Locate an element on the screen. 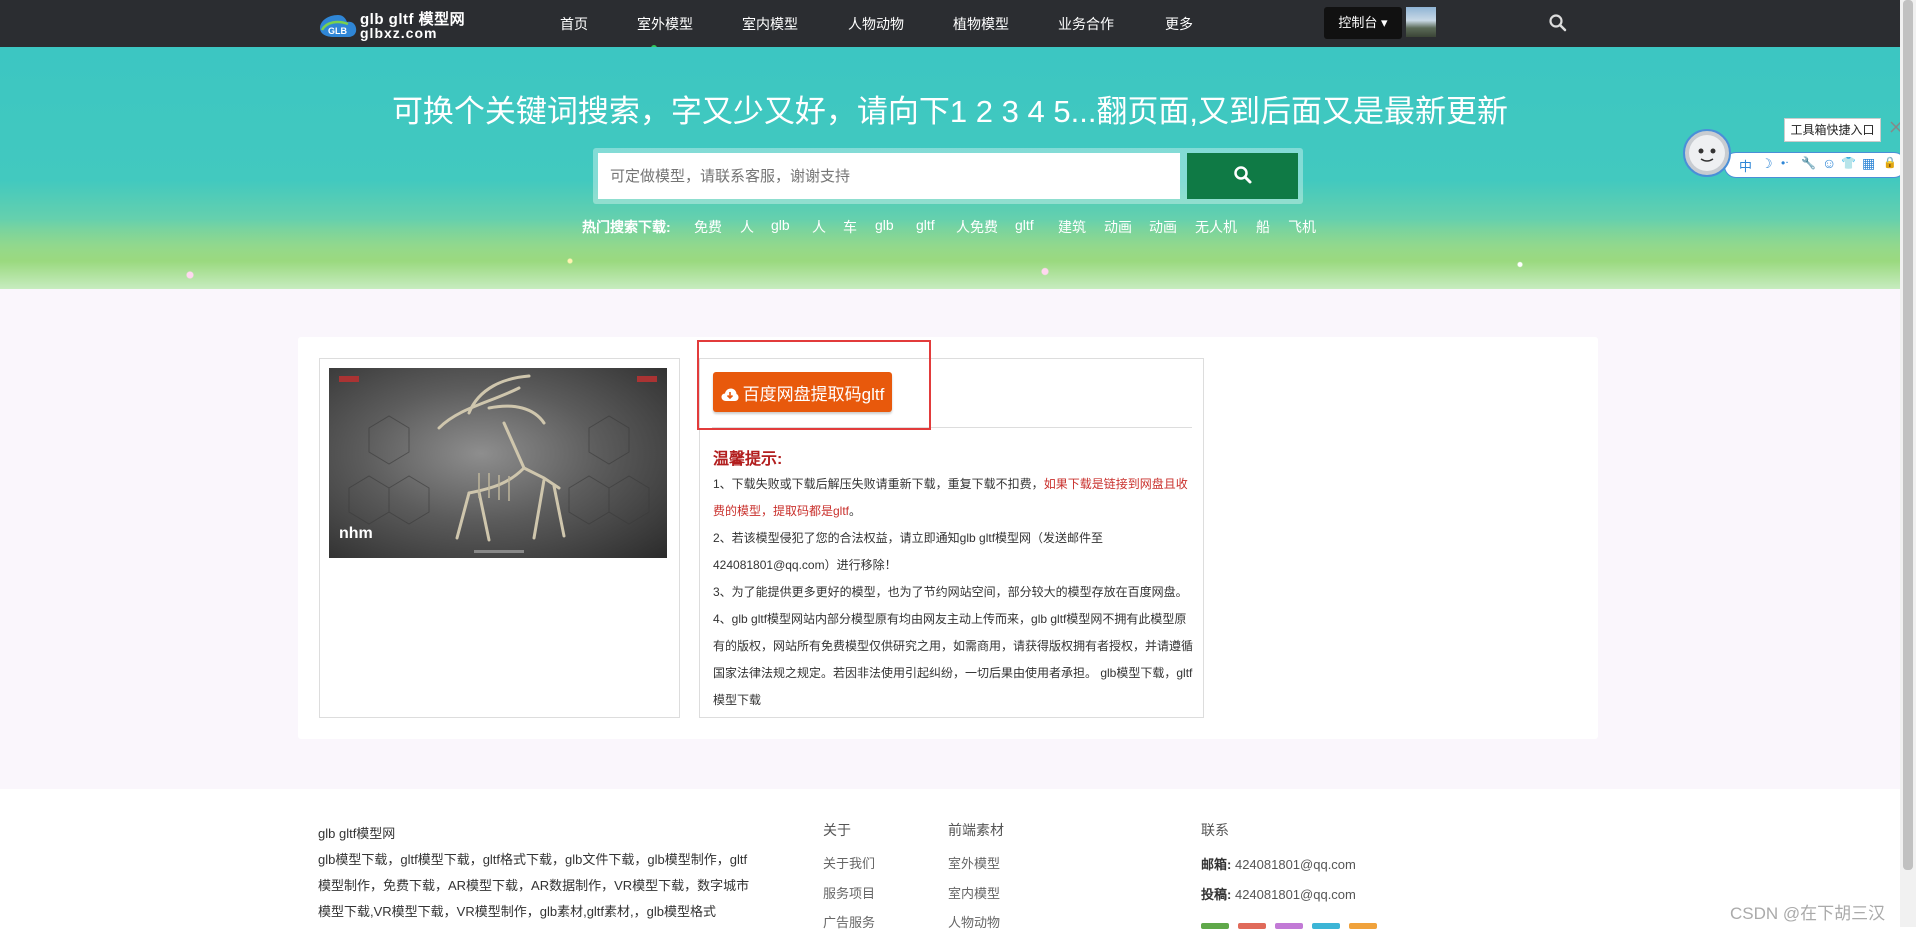 This screenshot has width=1916, height=931. csdn-watermark: CSDN @在下胡三汉 is located at coordinates (1808, 913).